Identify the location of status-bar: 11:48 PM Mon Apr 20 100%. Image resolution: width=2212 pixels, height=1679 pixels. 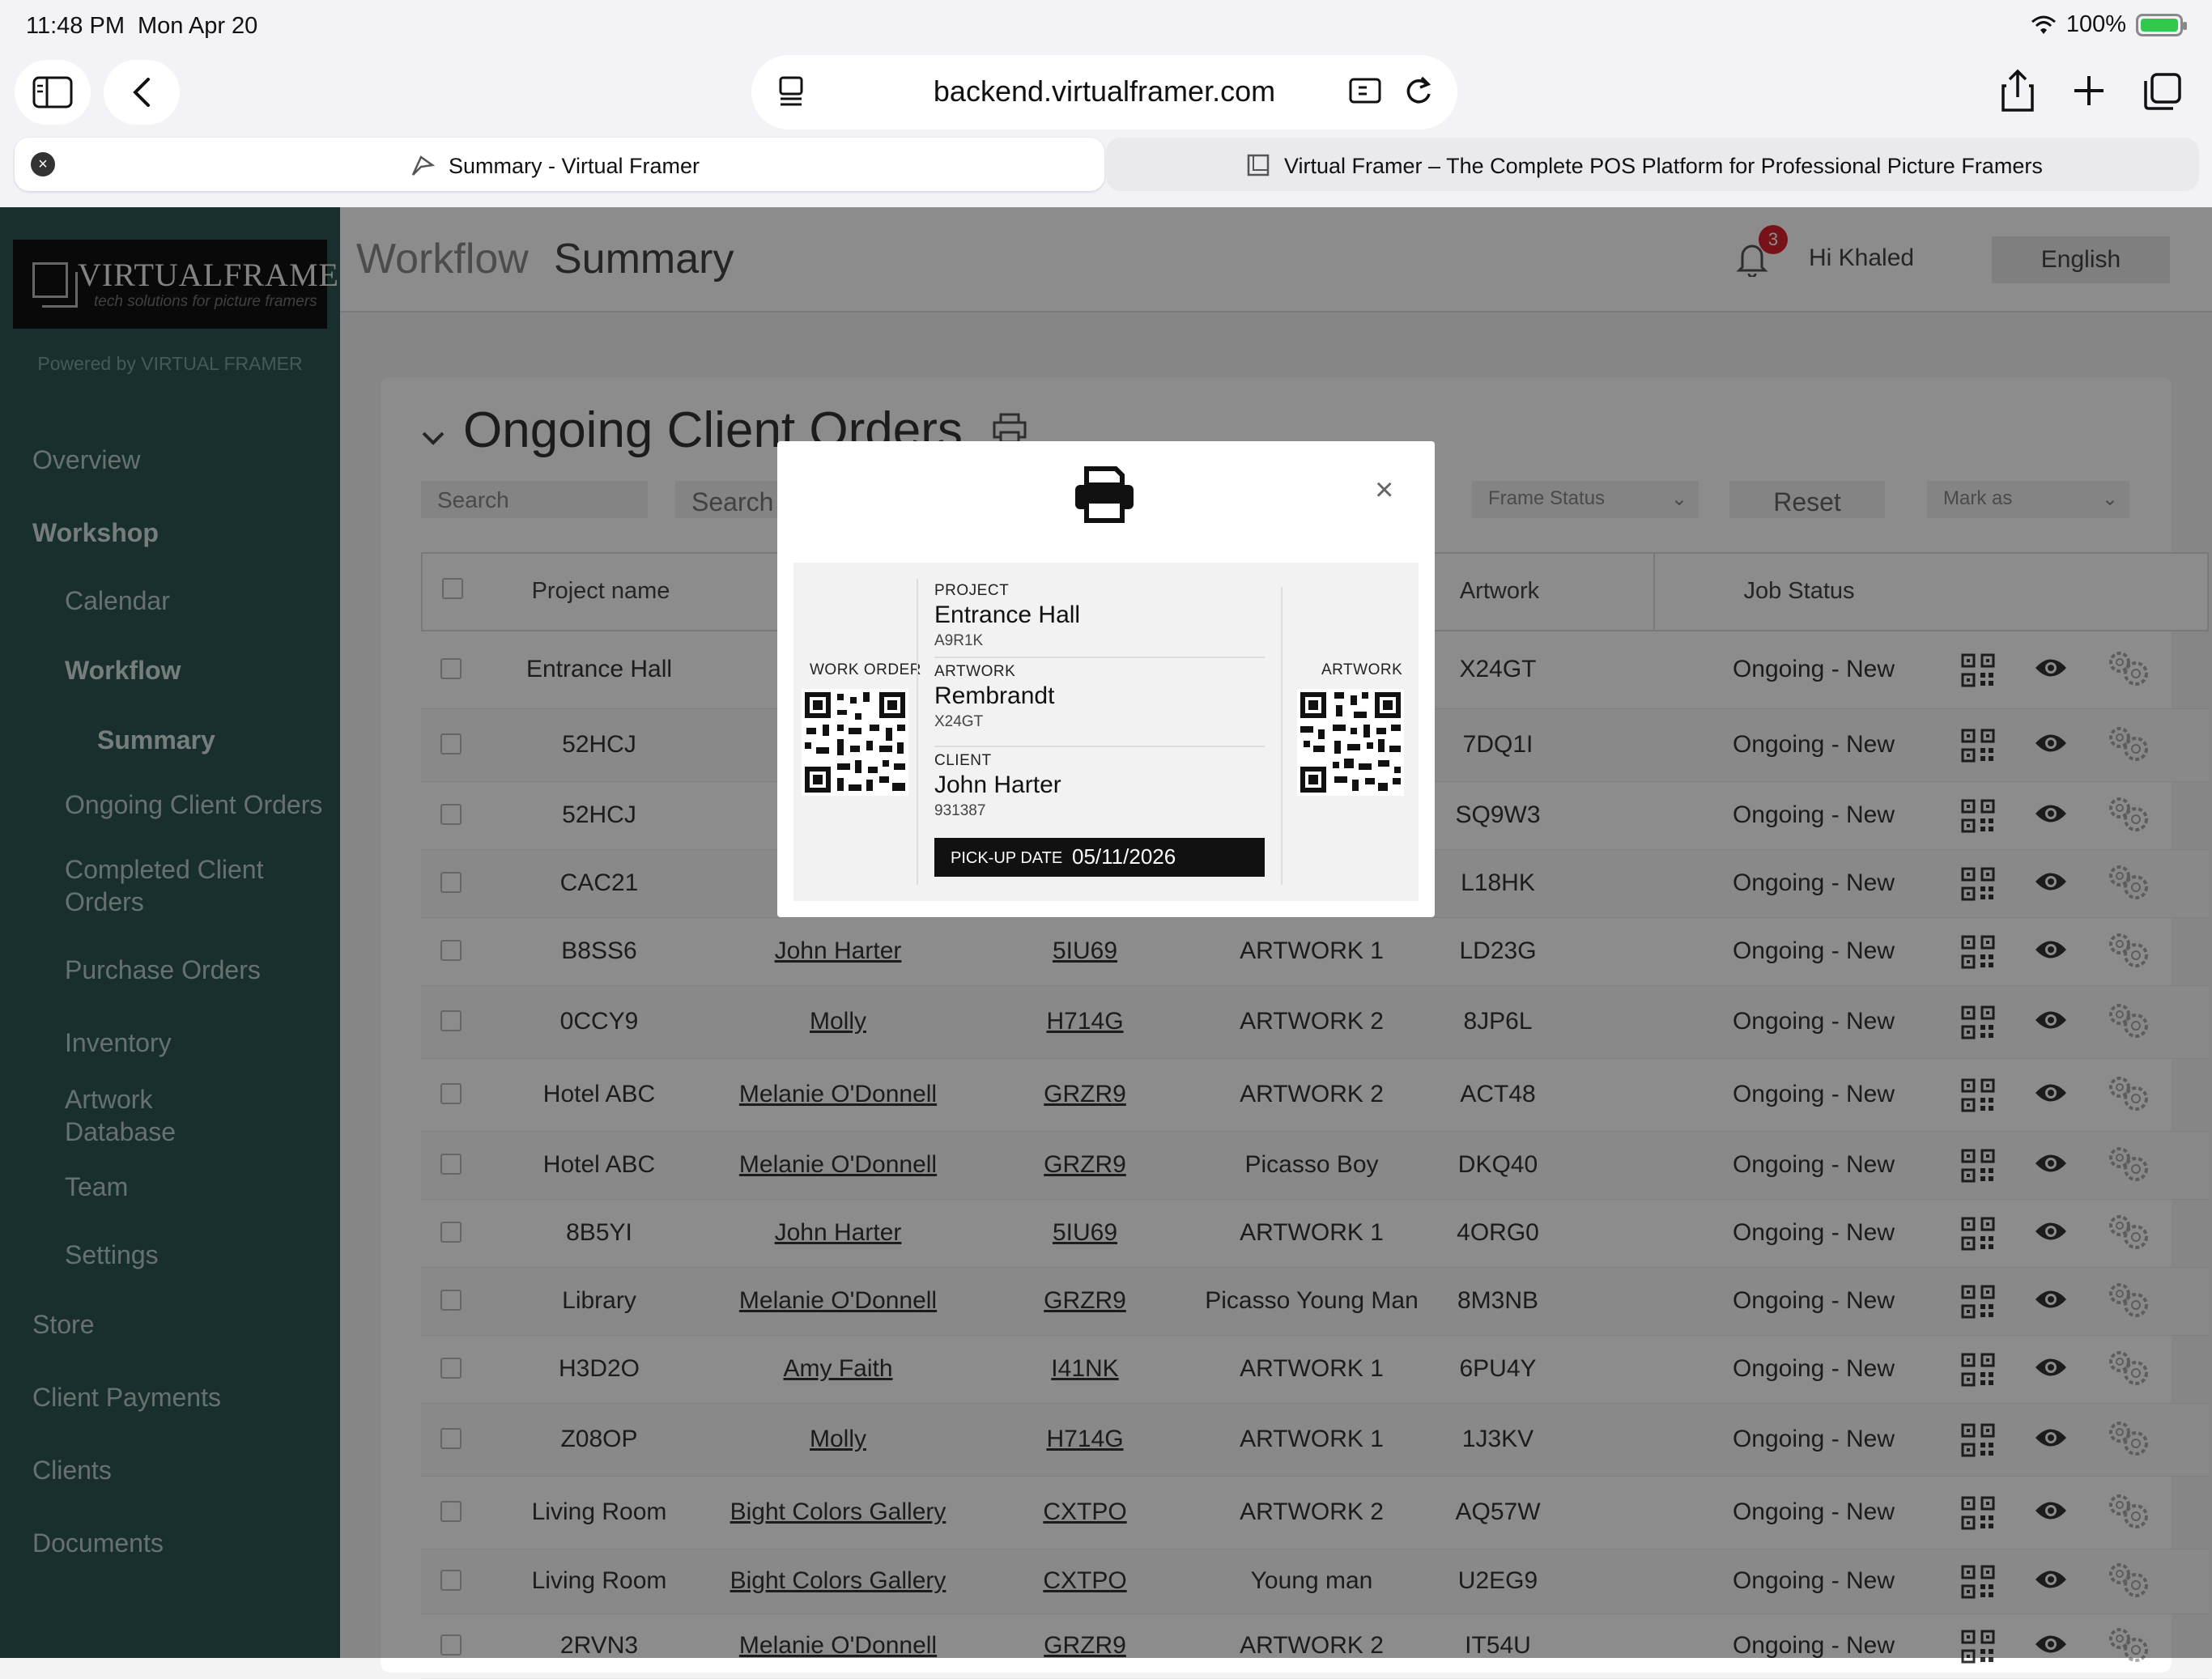
(1106, 26).